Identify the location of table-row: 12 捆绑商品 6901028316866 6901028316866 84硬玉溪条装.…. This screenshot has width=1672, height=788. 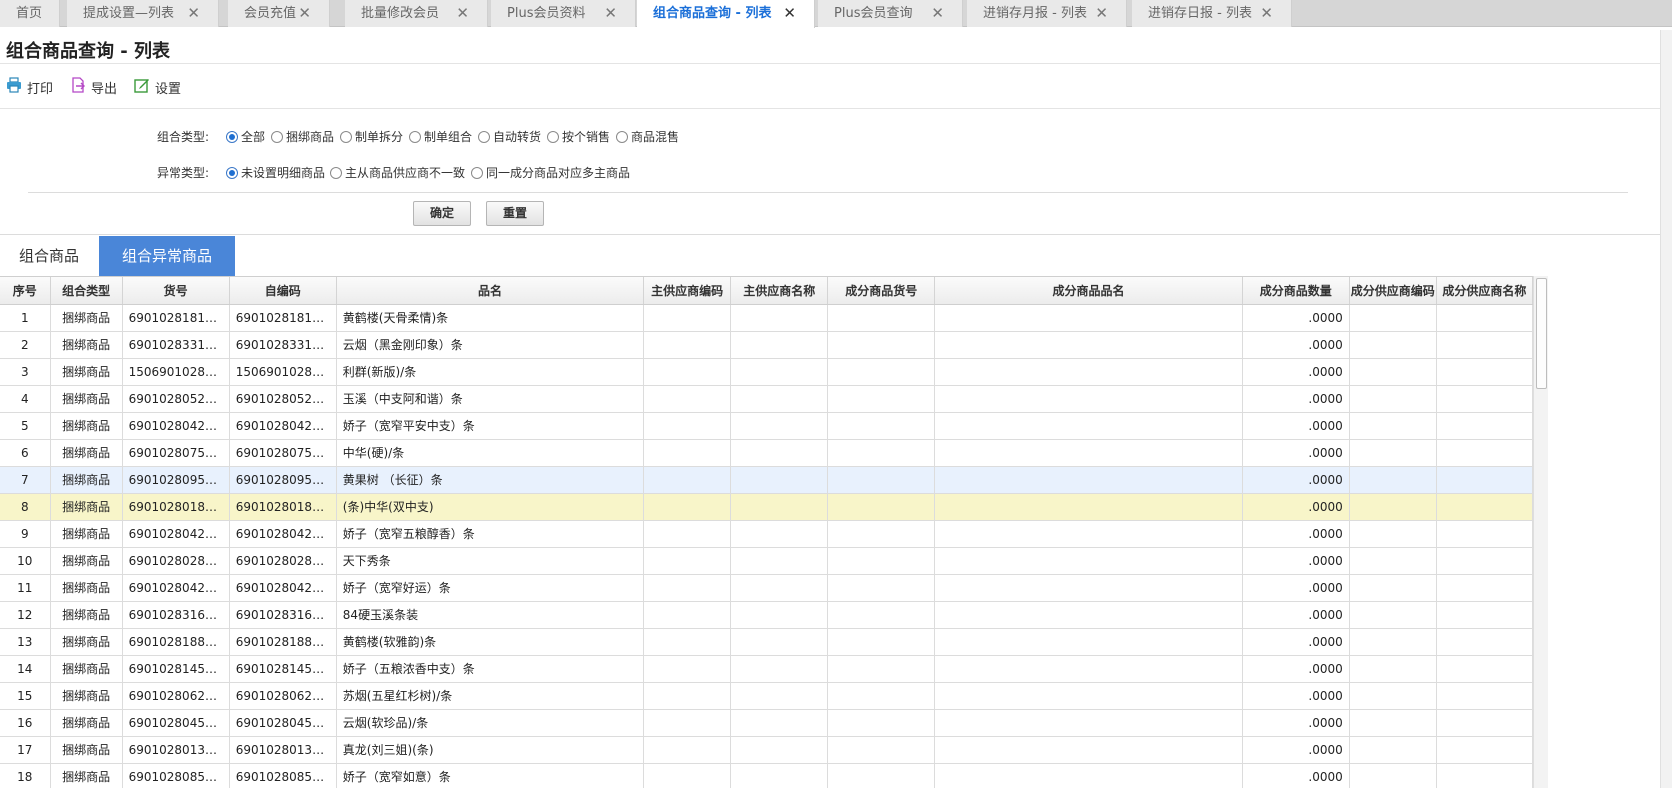
(766, 615).